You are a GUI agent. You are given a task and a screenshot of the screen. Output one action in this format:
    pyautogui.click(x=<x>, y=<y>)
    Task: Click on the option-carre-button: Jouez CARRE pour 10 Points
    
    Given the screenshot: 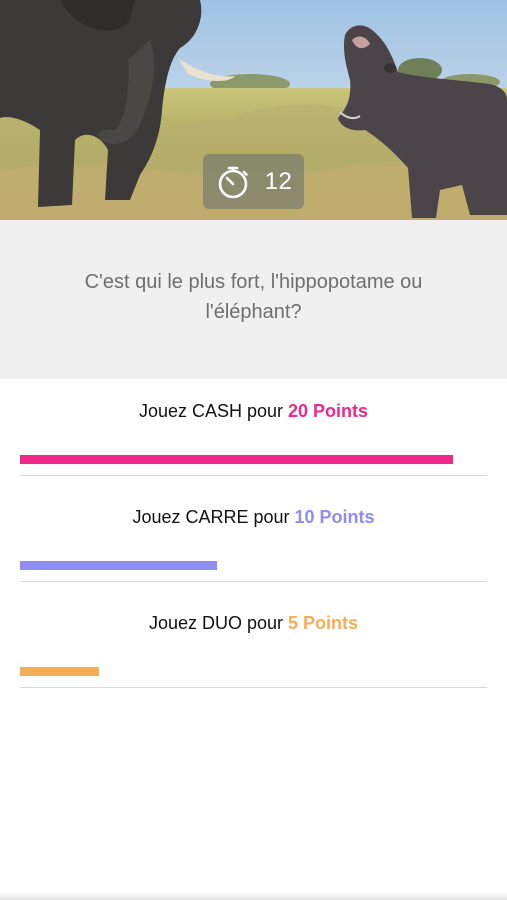 What is the action you would take?
    pyautogui.click(x=253, y=538)
    